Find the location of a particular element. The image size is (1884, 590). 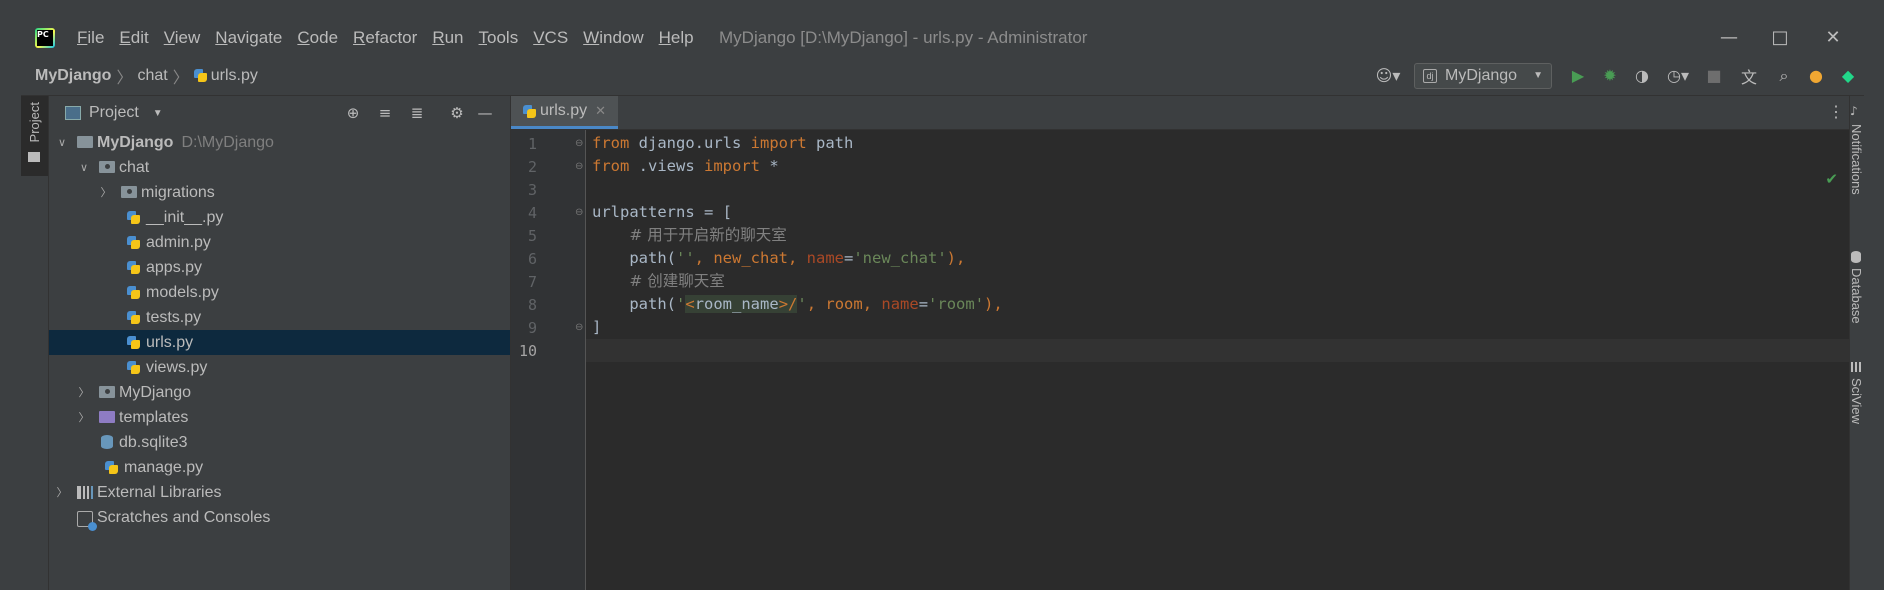

token: ] is located at coordinates (597, 327).